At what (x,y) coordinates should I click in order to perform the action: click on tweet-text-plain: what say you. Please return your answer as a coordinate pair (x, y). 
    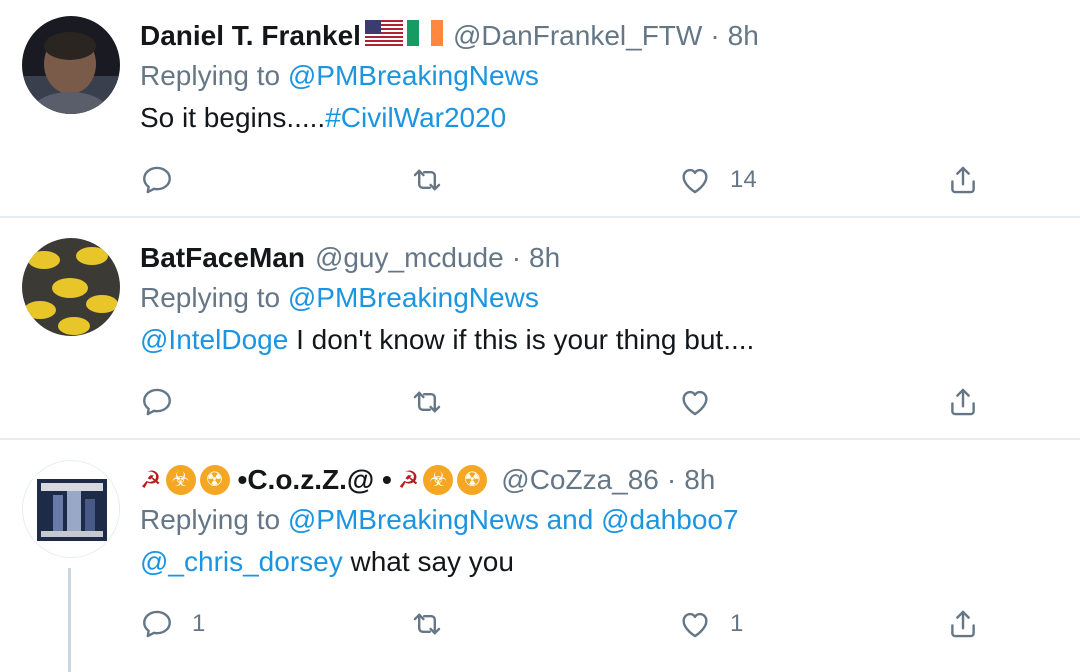
    Looking at the image, I should click on (428, 561).